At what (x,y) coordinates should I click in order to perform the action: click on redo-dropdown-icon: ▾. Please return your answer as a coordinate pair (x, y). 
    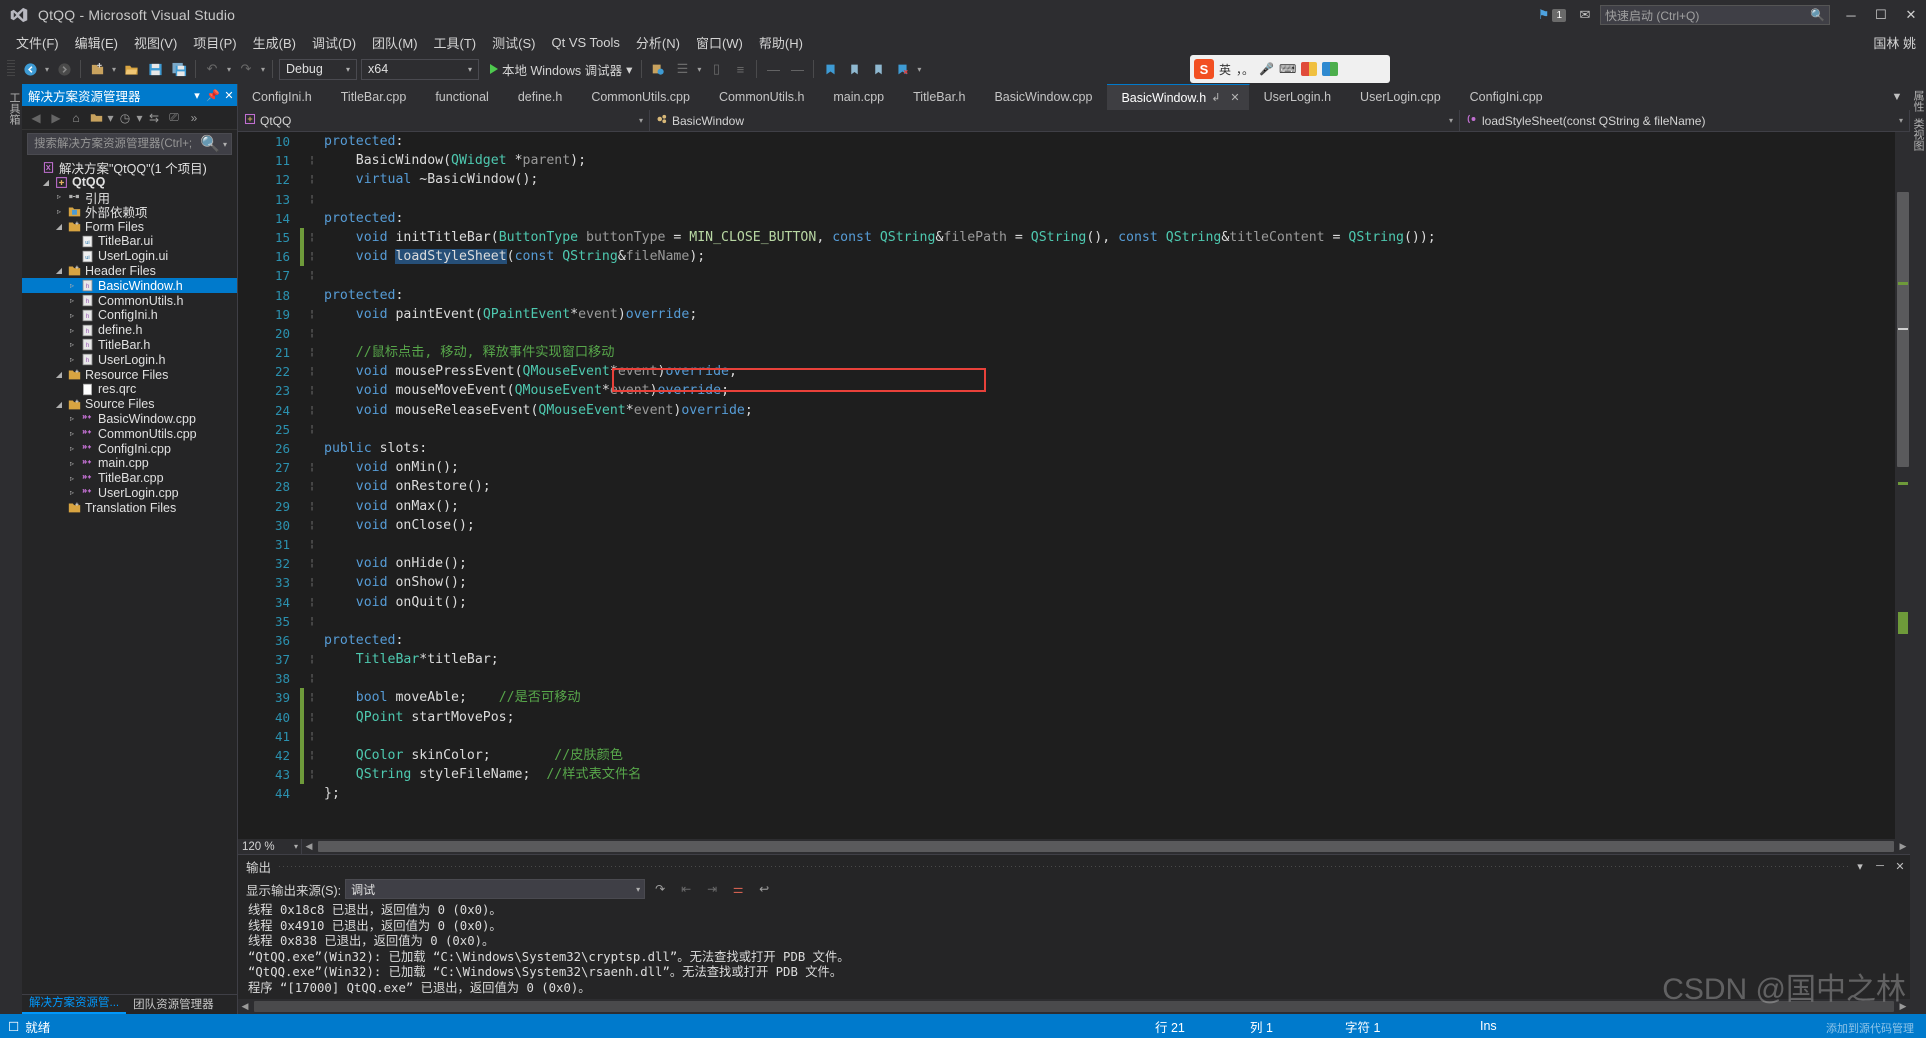
    Looking at the image, I should click on (263, 69).